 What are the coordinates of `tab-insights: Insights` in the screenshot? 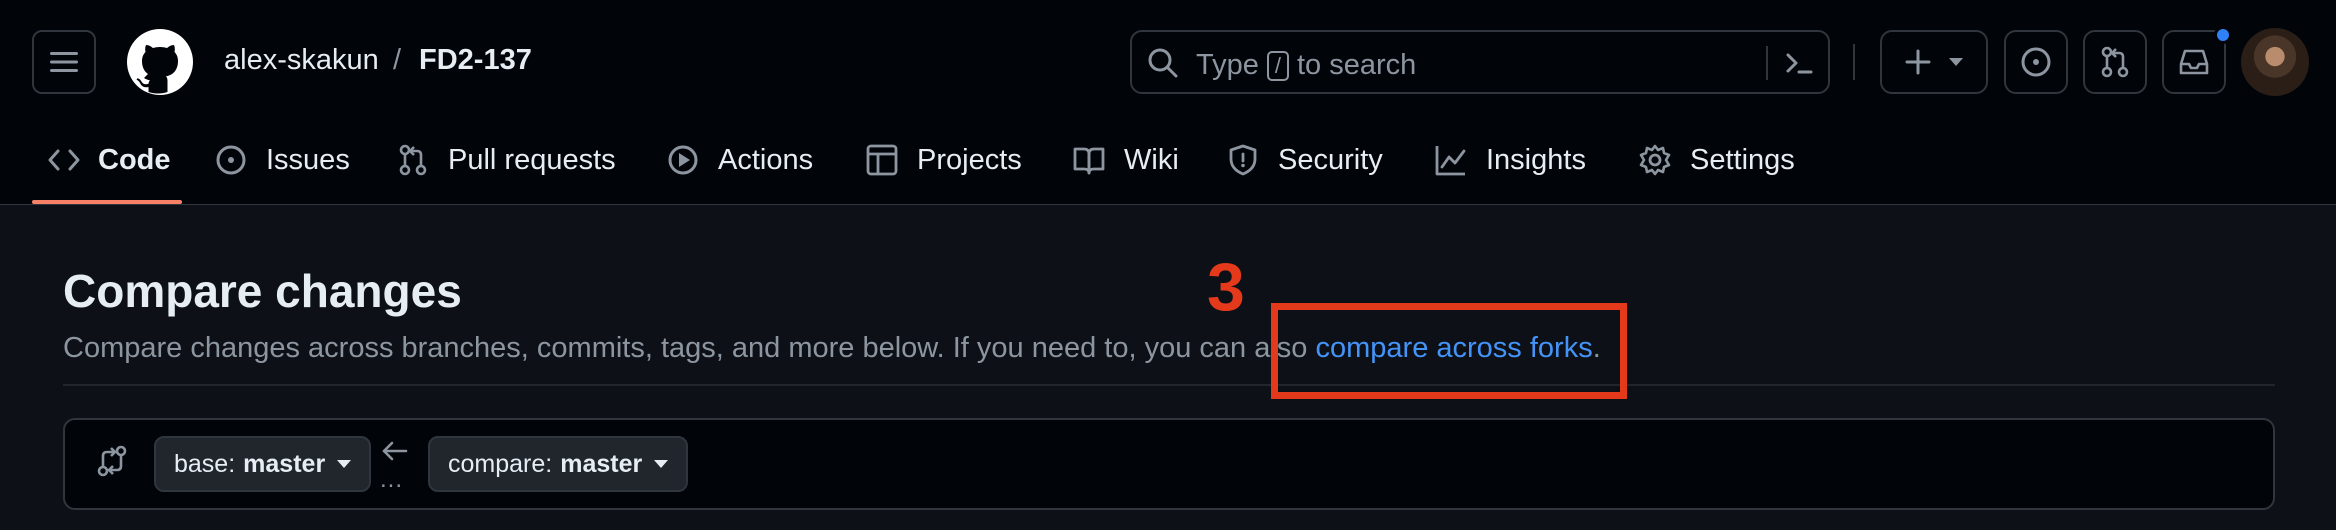 It's located at (1510, 160).